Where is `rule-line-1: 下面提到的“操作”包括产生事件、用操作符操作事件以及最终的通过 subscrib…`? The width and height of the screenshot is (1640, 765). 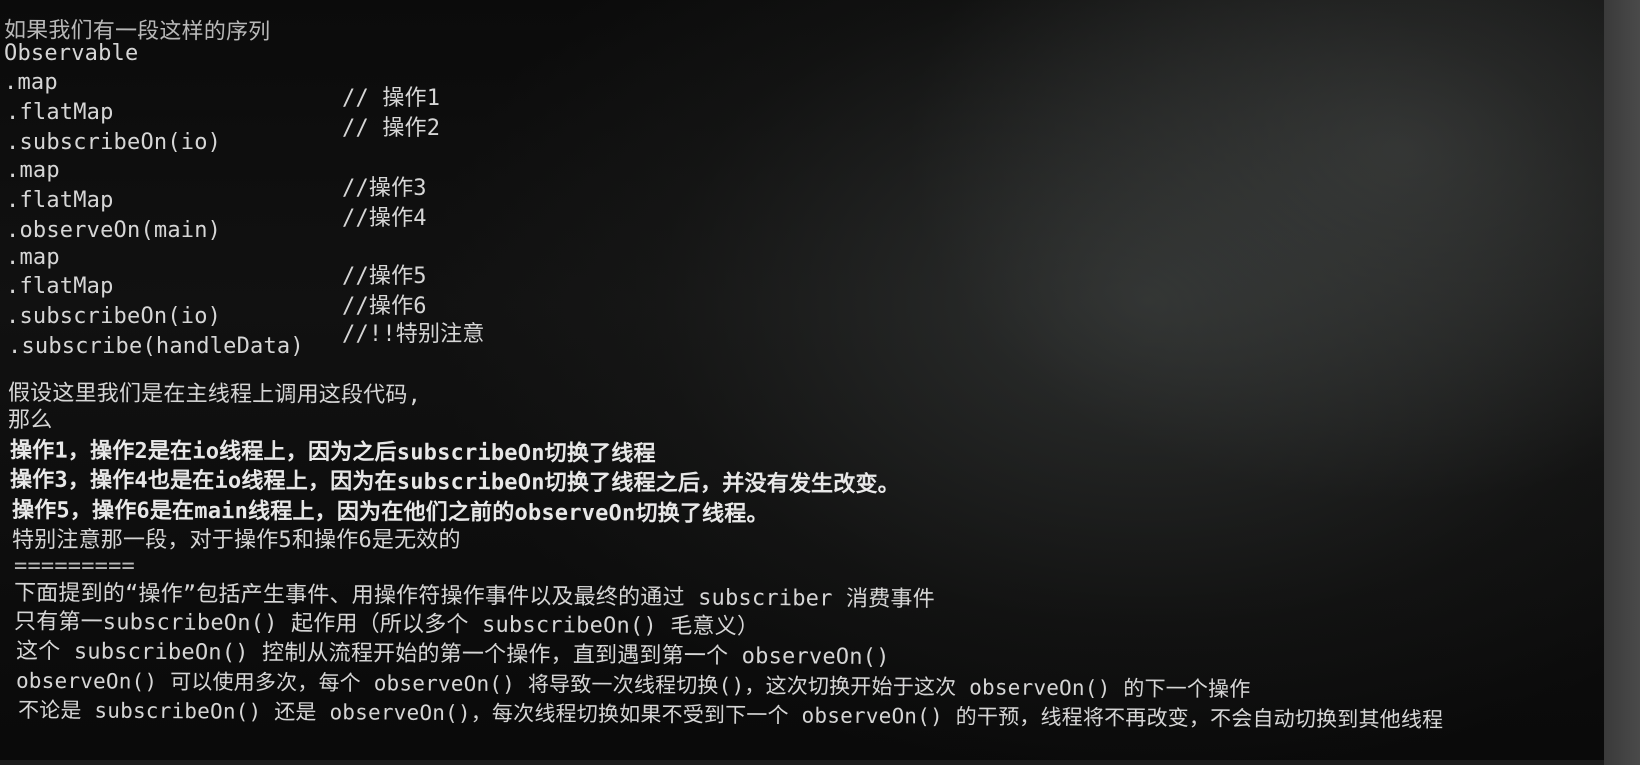
rule-line-1: 下面提到的“操作”包括产生事件、用操作符操作事件以及最终的通过 subscrib… is located at coordinates (474, 596).